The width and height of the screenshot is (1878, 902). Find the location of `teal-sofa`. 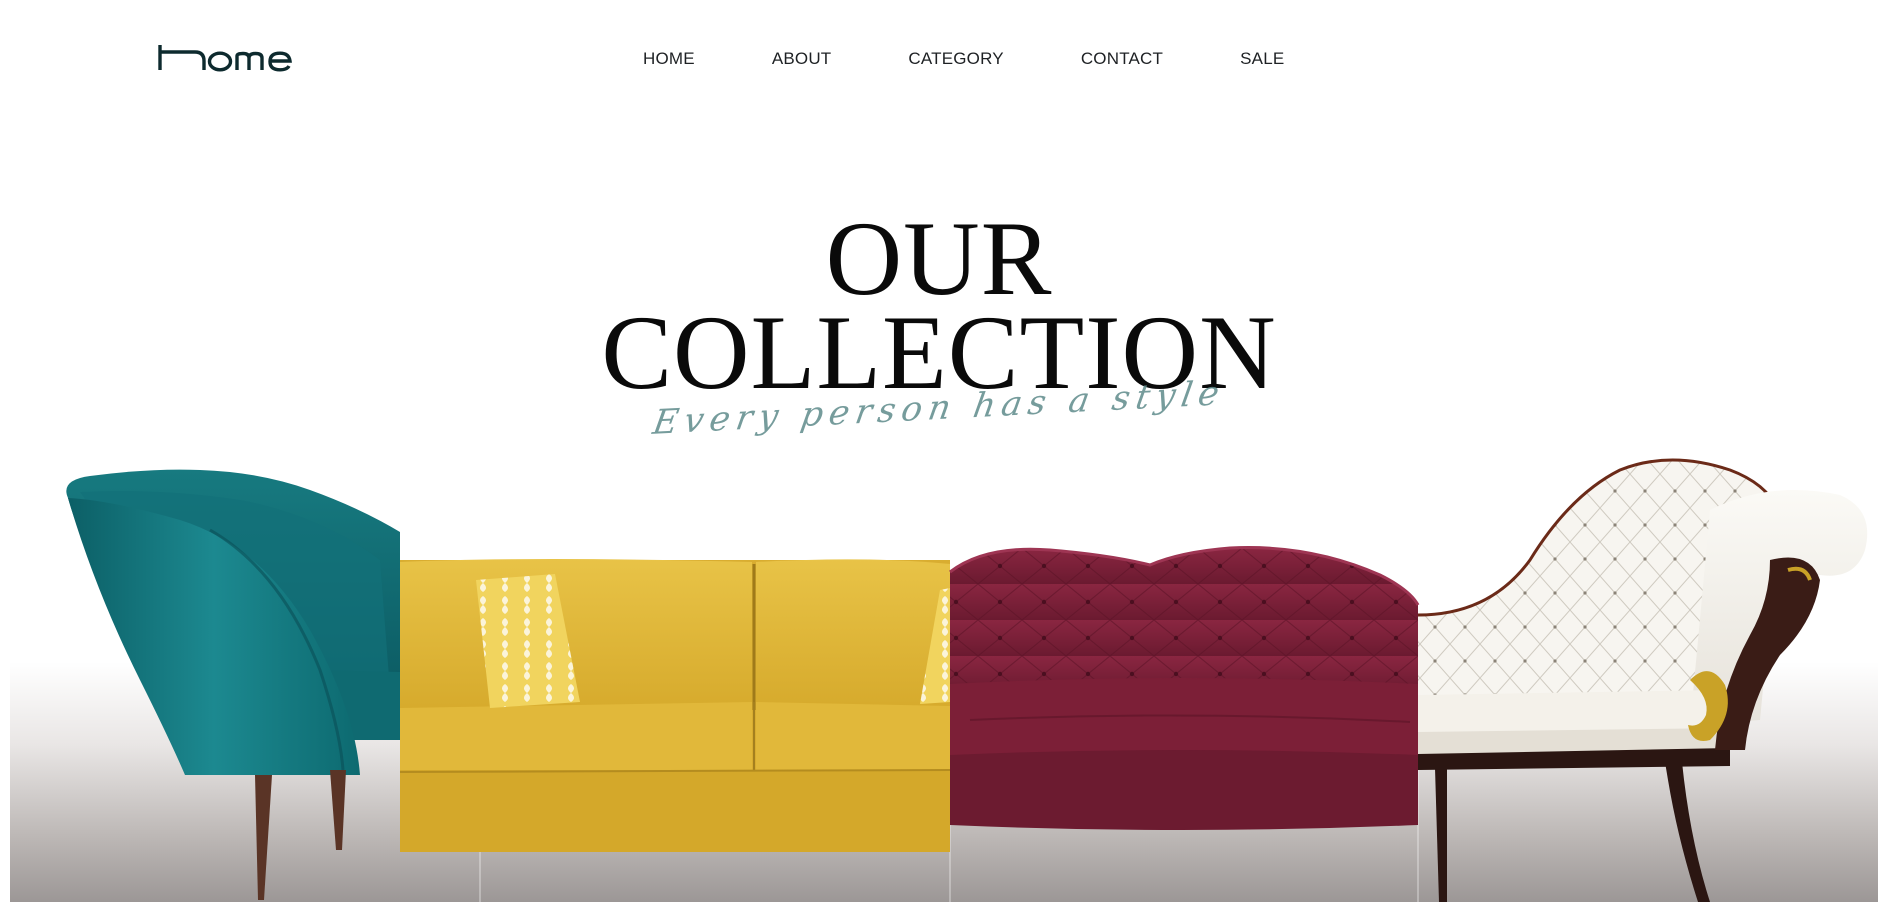

teal-sofa is located at coordinates (233, 684).